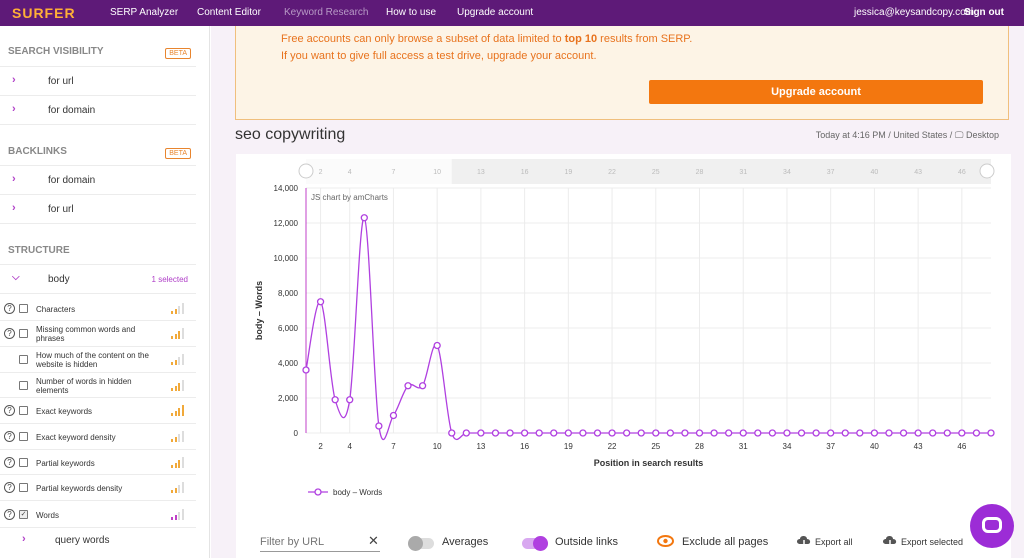 The height and width of the screenshot is (558, 1024). I want to click on metric-row: ? Characters, so click(98, 308).